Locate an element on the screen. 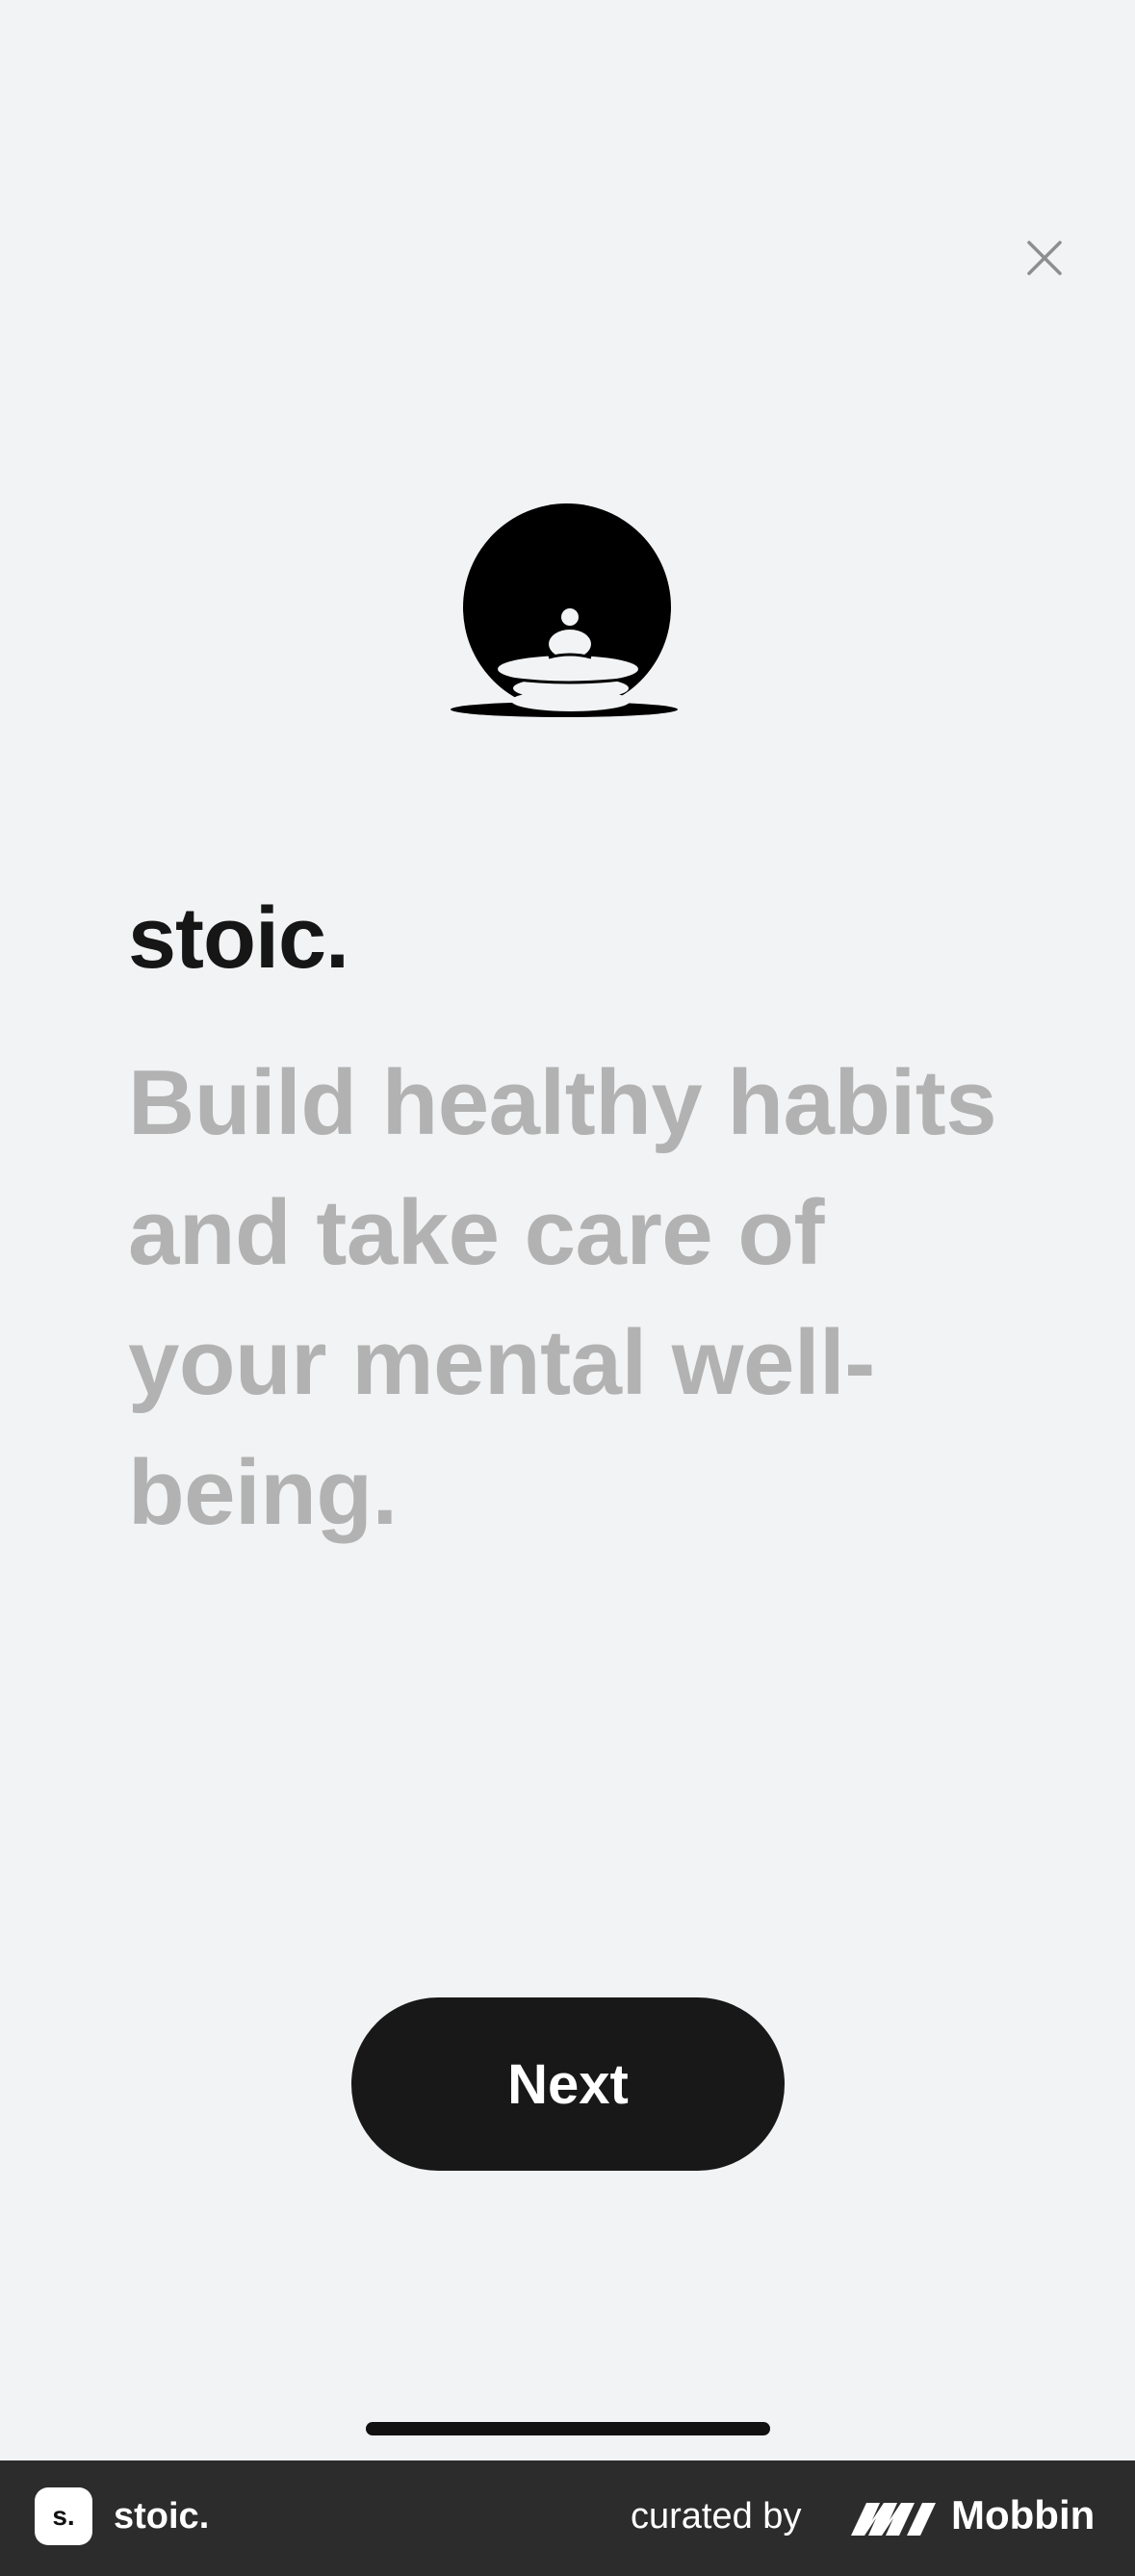  home-indicator is located at coordinates (568, 2428).